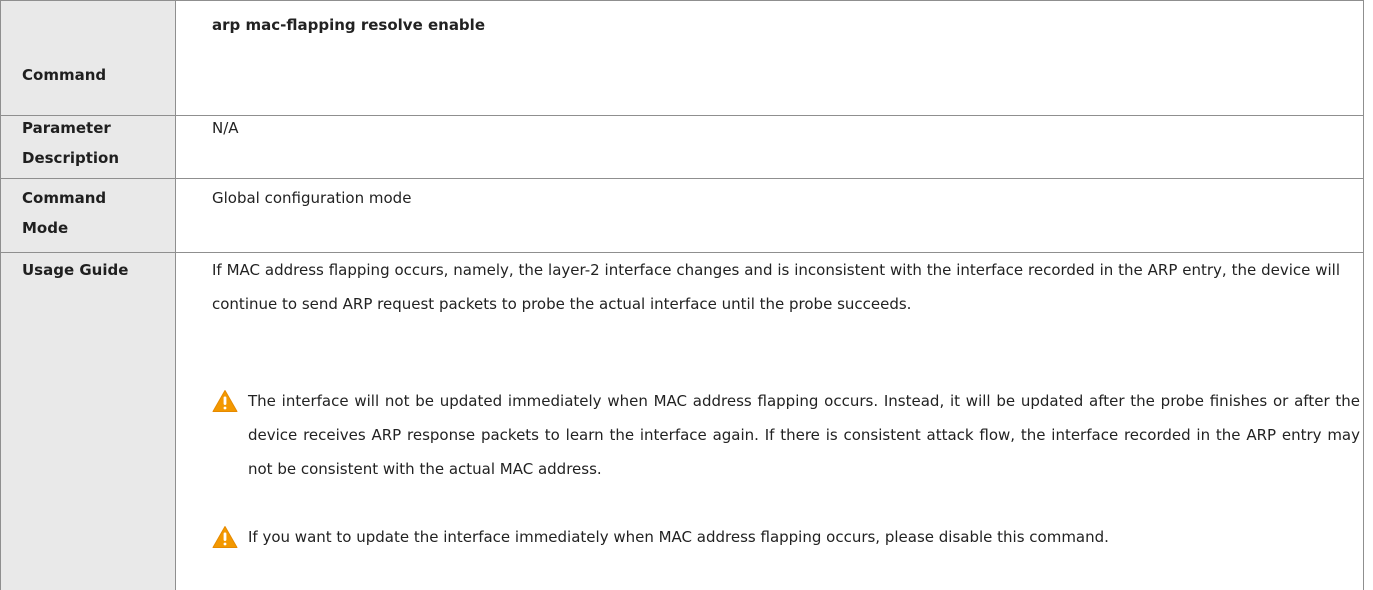  What do you see at coordinates (225, 128) in the screenshot?
I see `parameter-description-value: N/A` at bounding box center [225, 128].